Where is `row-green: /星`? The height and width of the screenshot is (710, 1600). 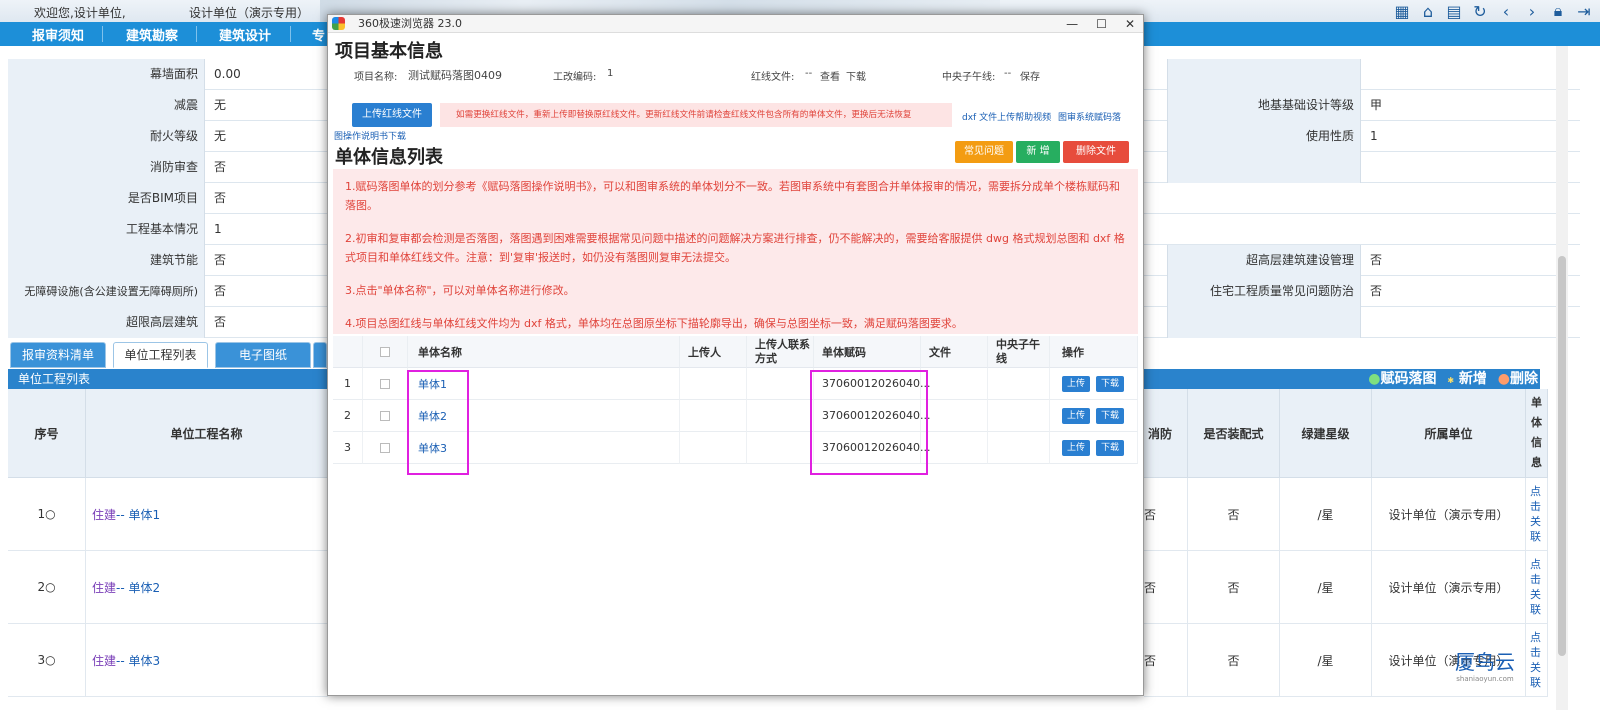 row-green: /星 is located at coordinates (1326, 660).